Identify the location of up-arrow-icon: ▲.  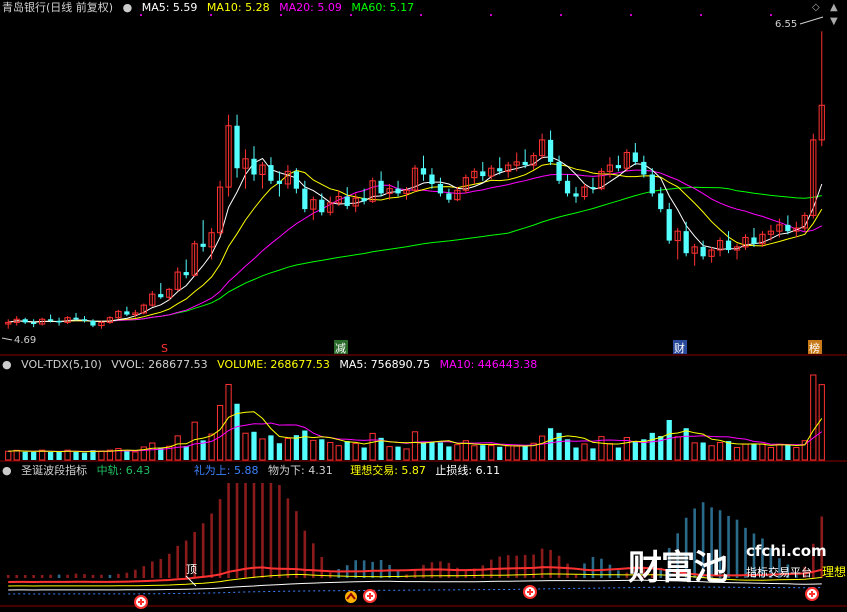
(834, 7).